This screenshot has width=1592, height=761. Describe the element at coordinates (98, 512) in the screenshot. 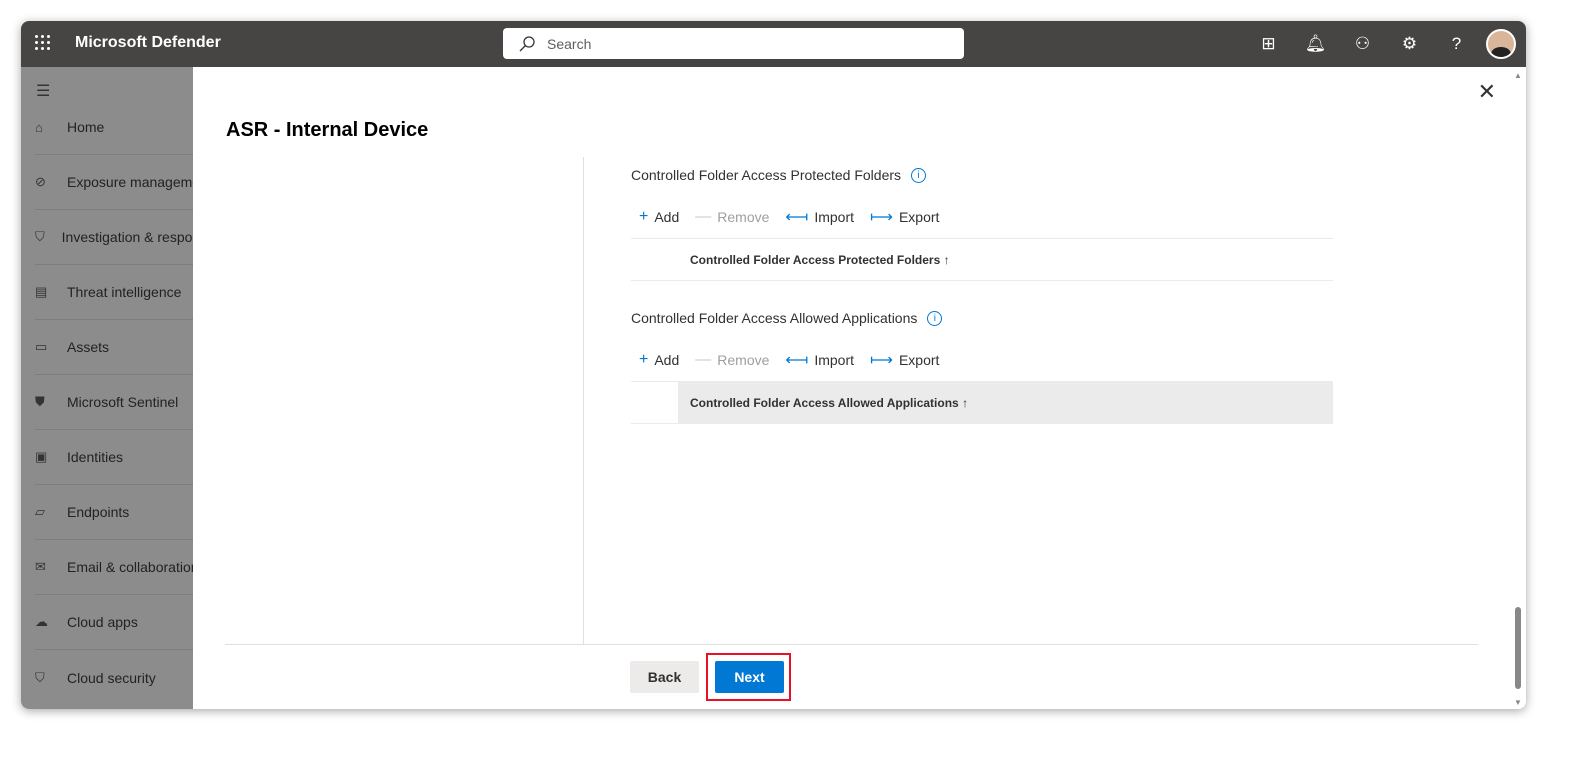

I see `nav-label: Endpoints` at that location.